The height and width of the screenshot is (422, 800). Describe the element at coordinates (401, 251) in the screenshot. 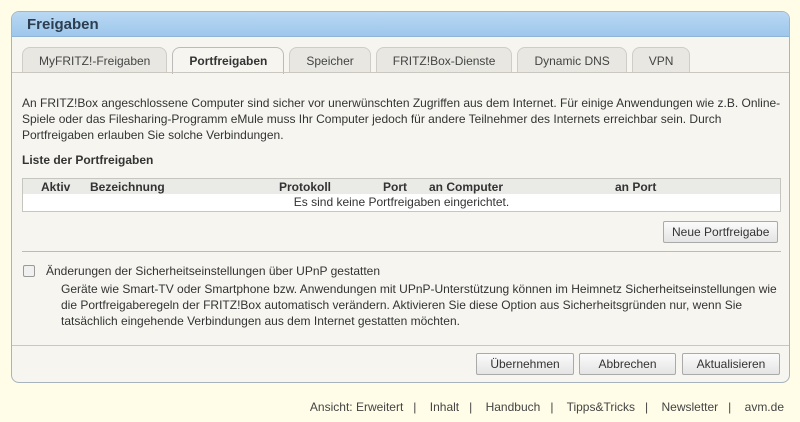

I see `divider` at that location.